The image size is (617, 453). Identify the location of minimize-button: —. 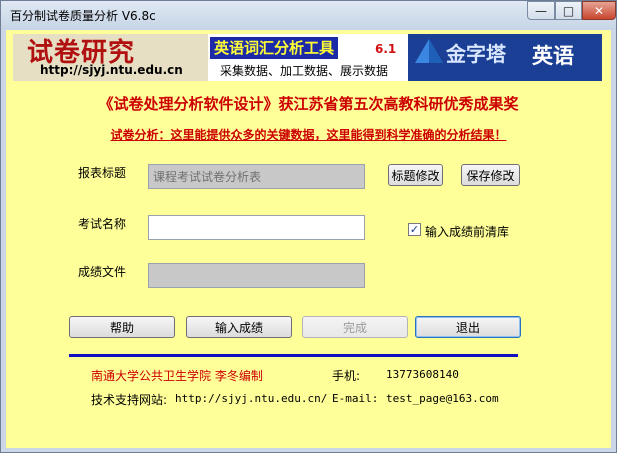
(541, 10).